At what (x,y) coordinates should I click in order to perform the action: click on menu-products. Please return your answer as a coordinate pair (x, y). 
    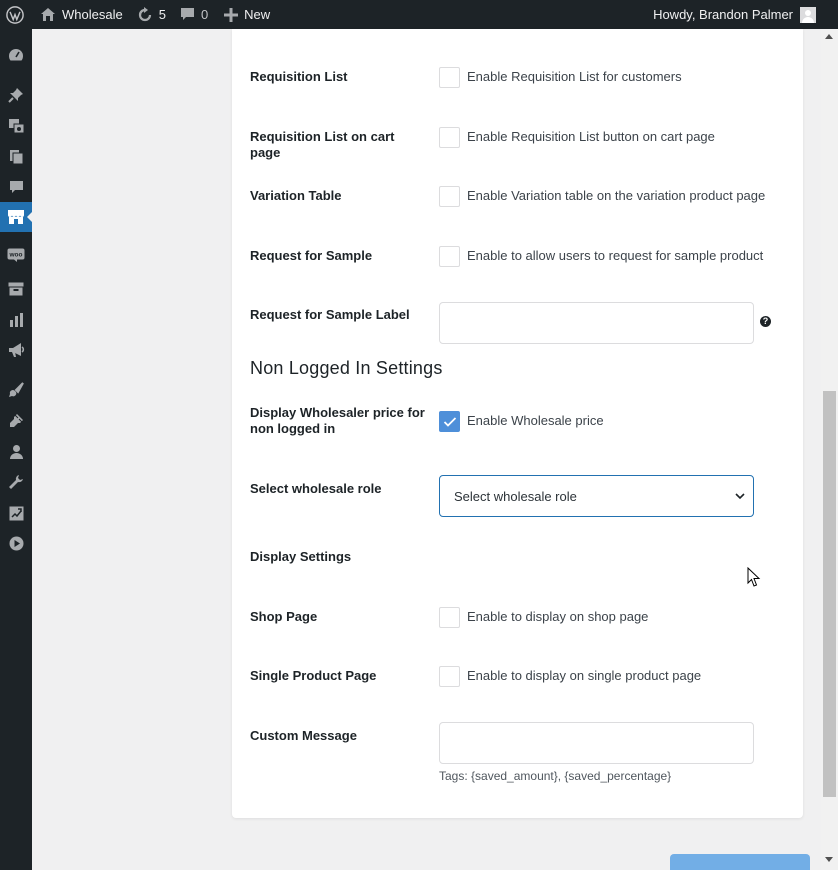
    Looking at the image, I should click on (16, 289).